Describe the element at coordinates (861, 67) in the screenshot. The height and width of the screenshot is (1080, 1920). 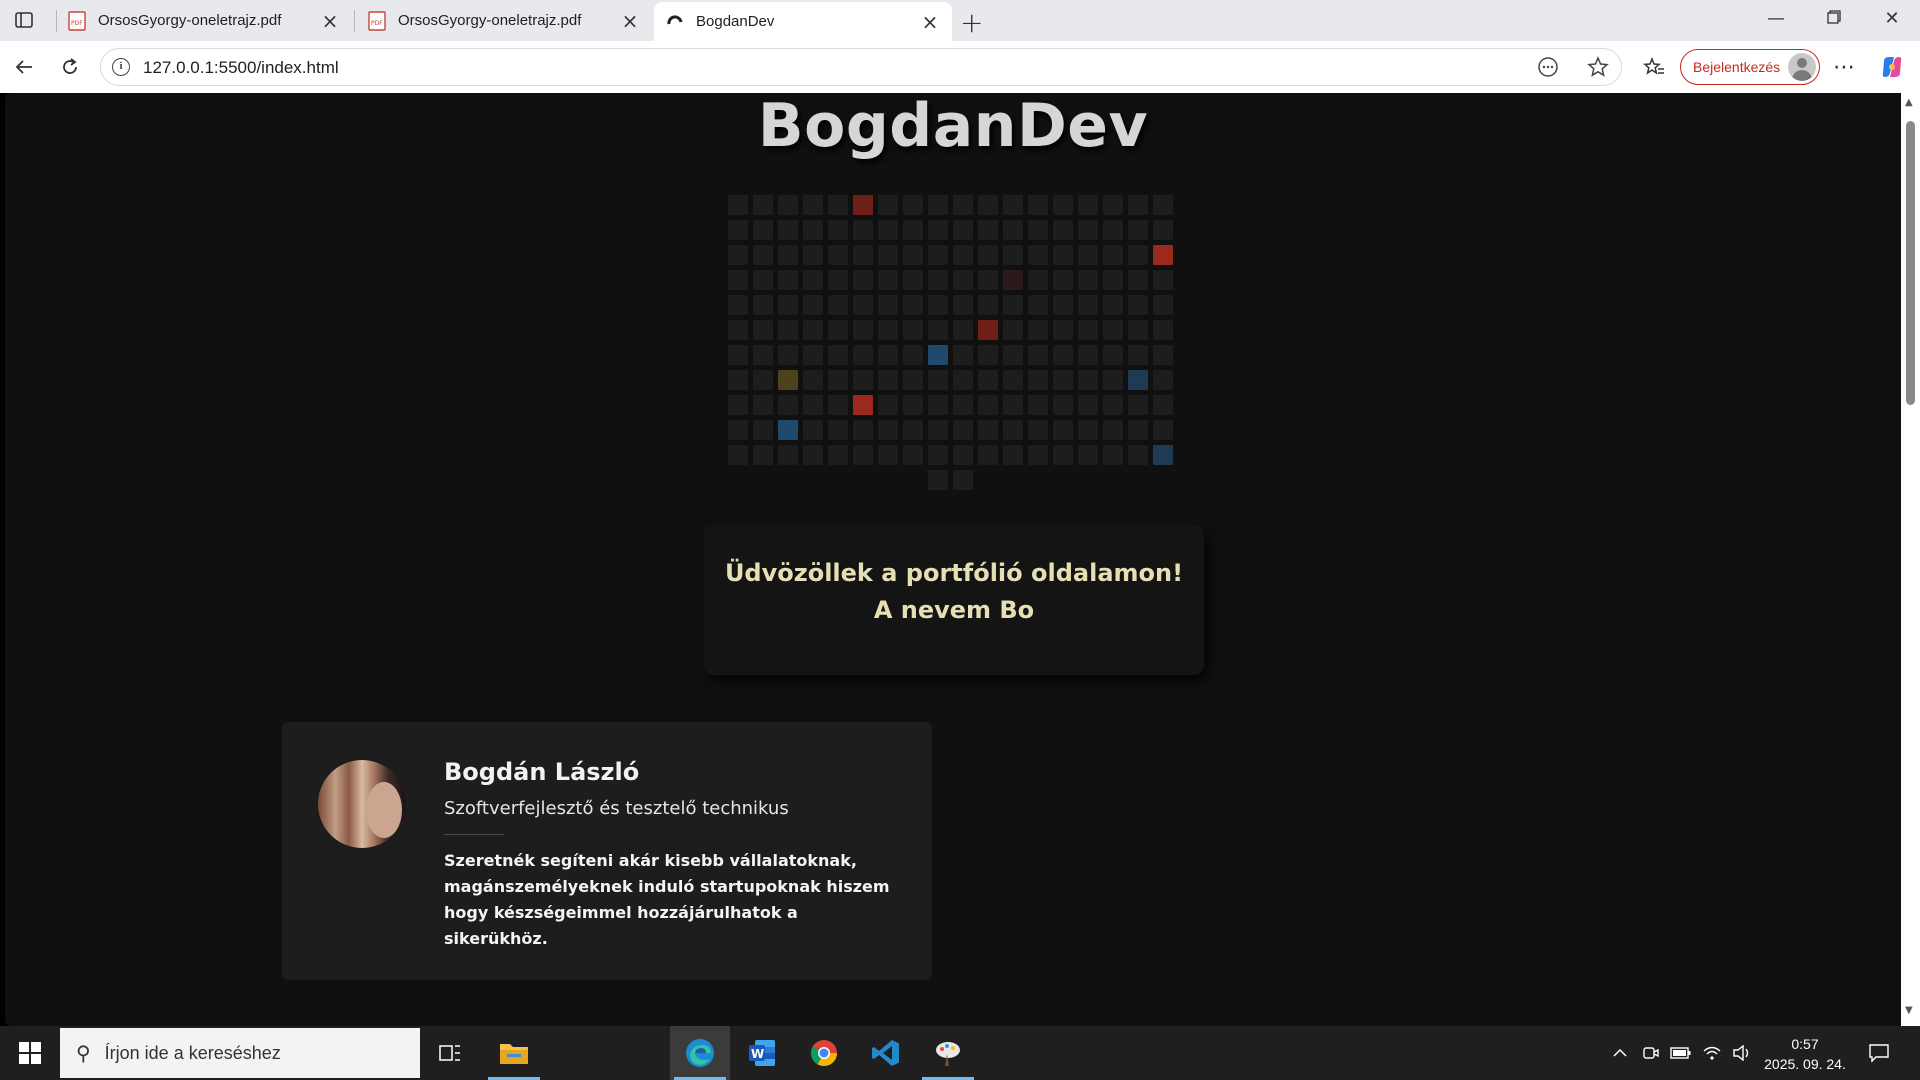
I see `url-input: i 127.0.0.1:5500/index.html` at that location.